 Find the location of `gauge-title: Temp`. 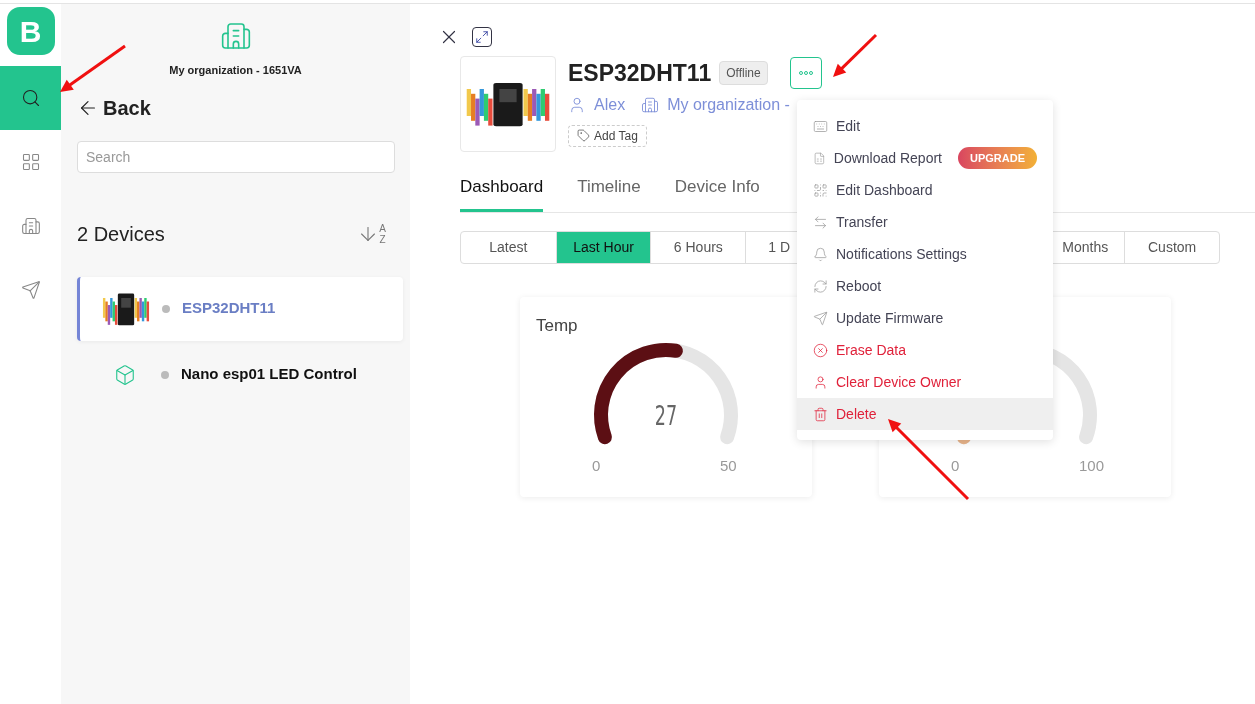

gauge-title: Temp is located at coordinates (557, 325).